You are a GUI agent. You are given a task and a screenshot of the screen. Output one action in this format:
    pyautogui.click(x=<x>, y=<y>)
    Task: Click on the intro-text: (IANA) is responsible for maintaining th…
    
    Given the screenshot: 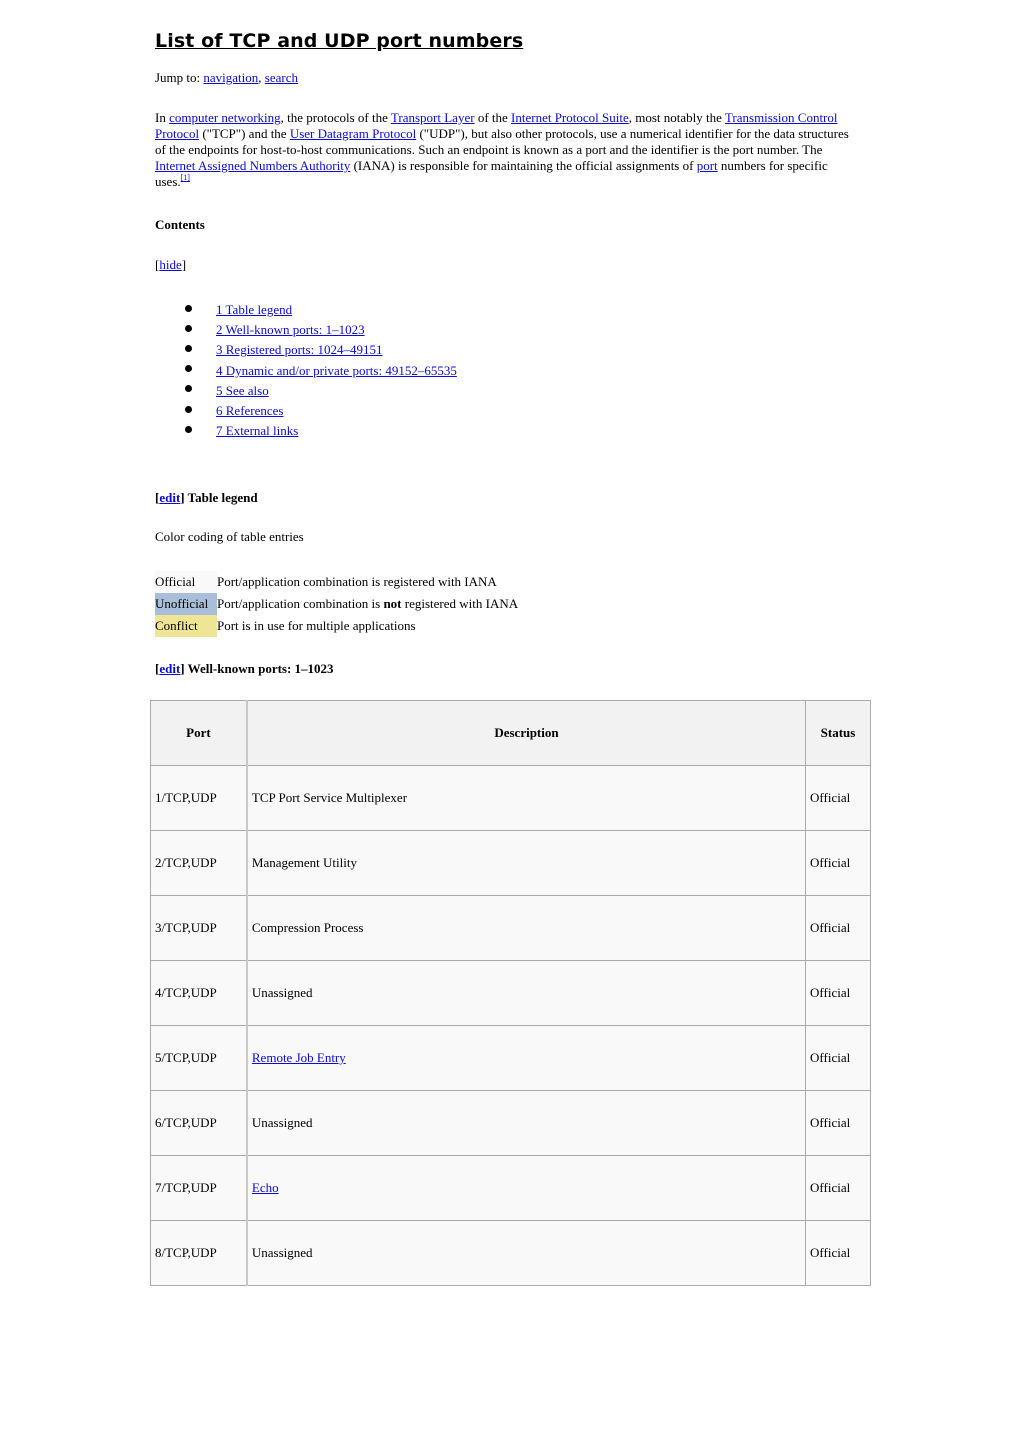 What is the action you would take?
    pyautogui.click(x=523, y=165)
    